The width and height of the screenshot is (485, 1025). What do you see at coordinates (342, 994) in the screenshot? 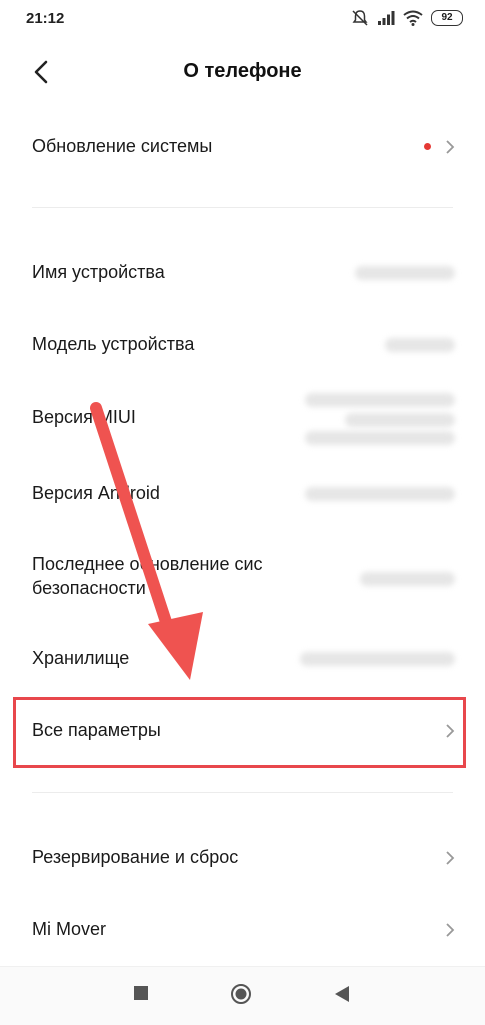
I see `back-nav-icon` at bounding box center [342, 994].